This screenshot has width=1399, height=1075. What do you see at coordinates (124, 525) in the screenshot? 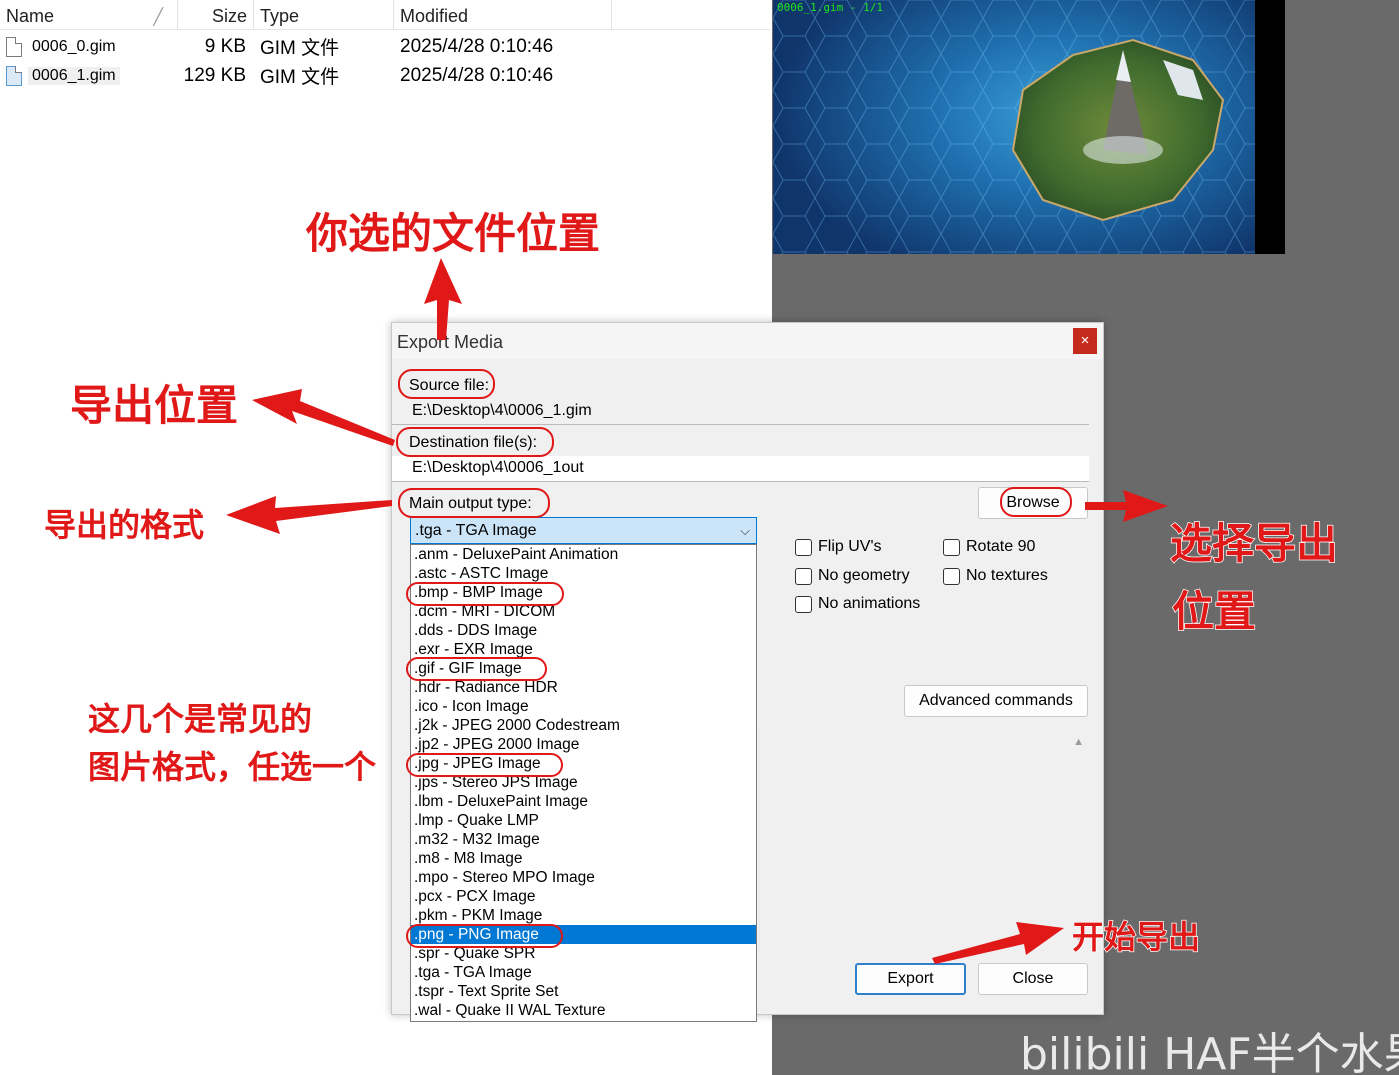
I see `annotation-export-format: 导出的格式` at bounding box center [124, 525].